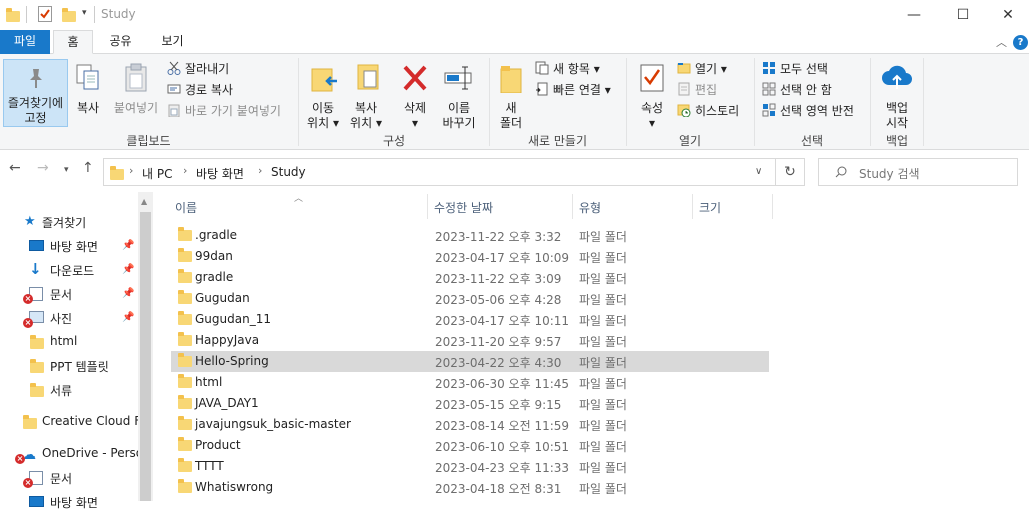  Describe the element at coordinates (233, 111) in the screenshot. I see `paste-shortcut-label: 바로 가기 붙여넣기` at that location.